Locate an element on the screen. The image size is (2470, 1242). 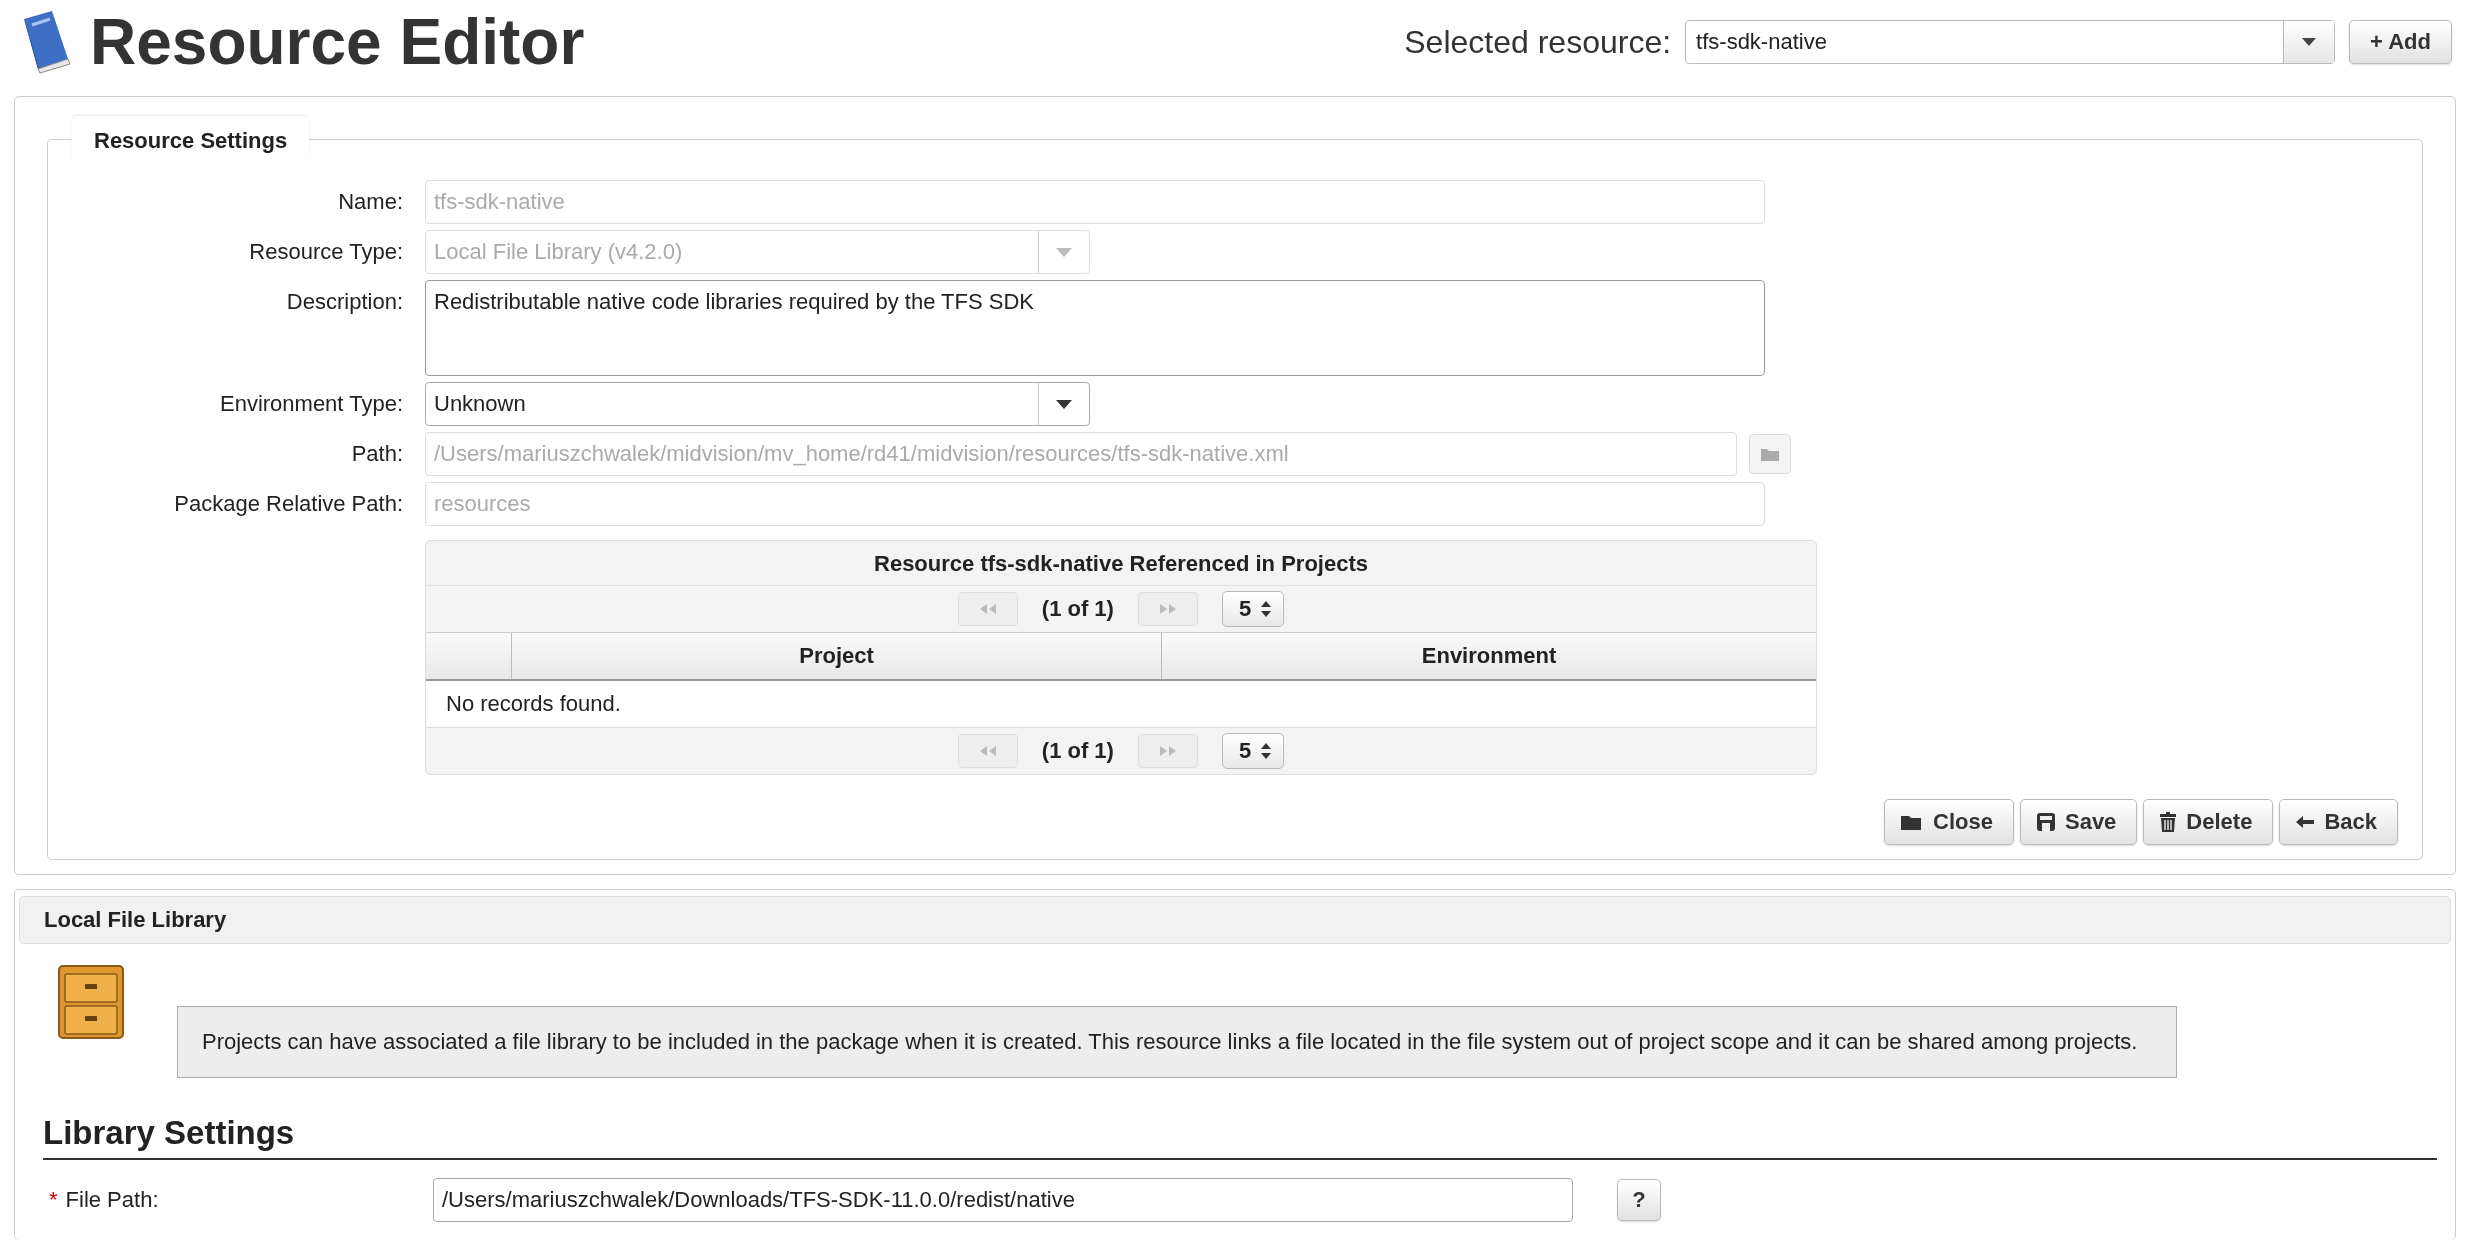
select-field: Unknown is located at coordinates (757, 404).